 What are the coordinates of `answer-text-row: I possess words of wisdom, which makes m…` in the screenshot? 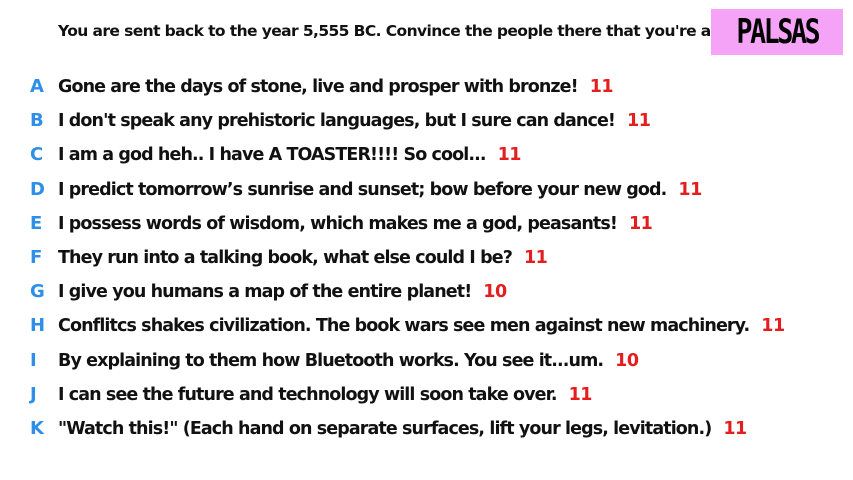 It's located at (355, 224).